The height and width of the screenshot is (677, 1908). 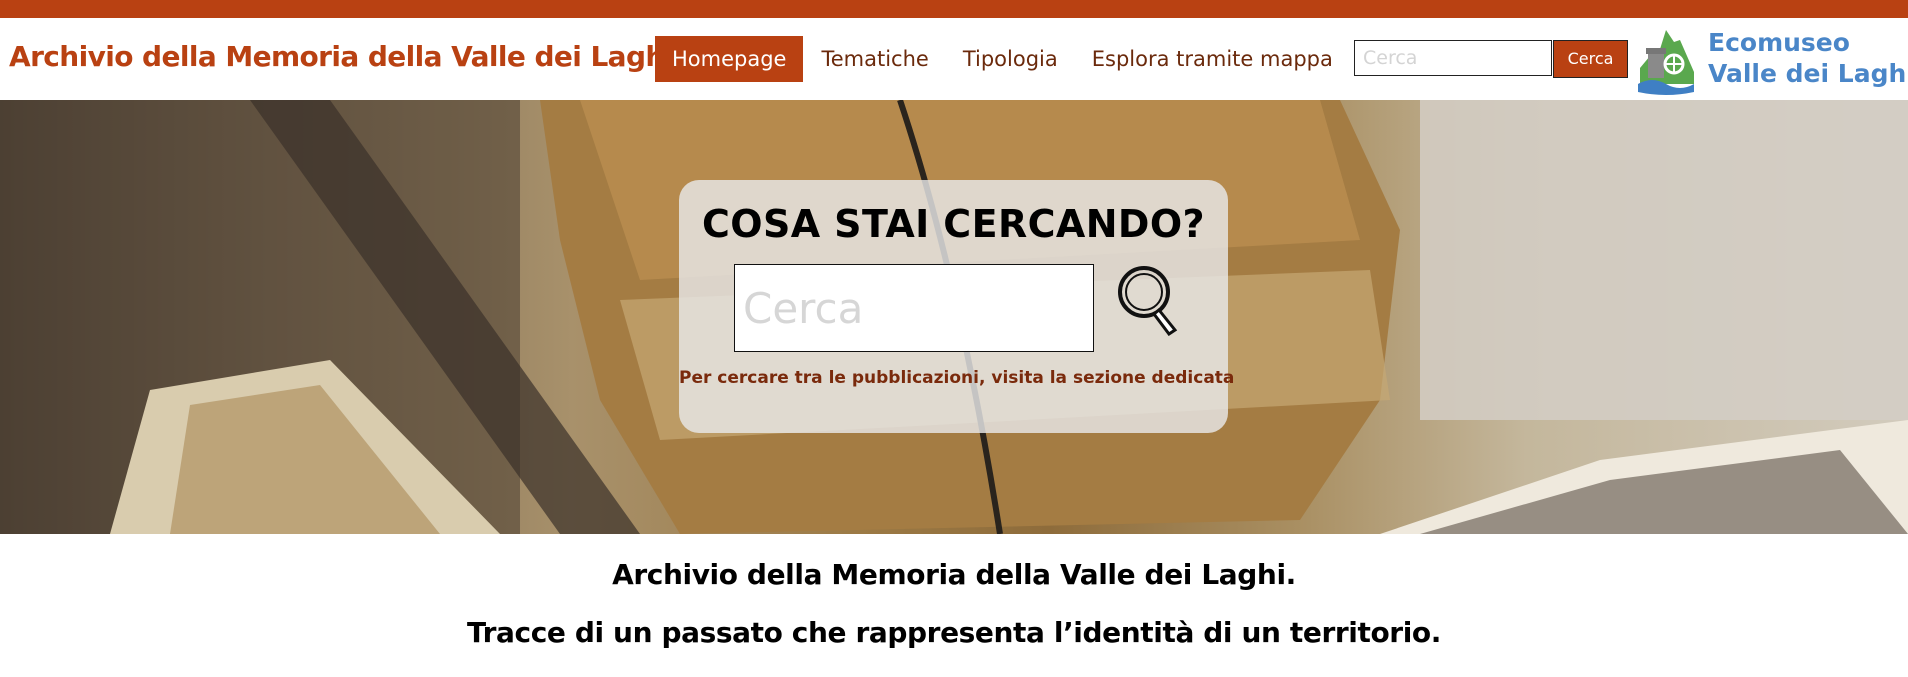 I want to click on lens-handle, so click(x=1164, y=321).